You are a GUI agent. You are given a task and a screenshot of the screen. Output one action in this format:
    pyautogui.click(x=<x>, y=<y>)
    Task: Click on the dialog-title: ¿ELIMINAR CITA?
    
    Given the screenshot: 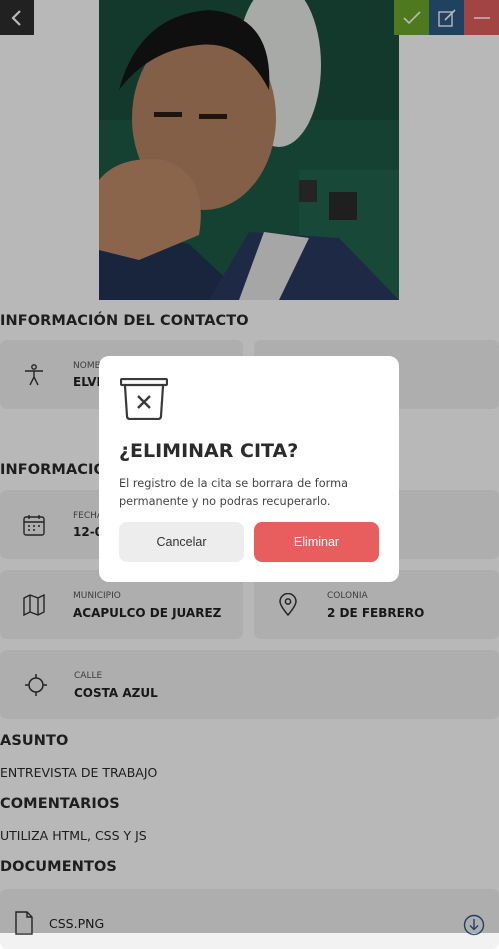 What is the action you would take?
    pyautogui.click(x=209, y=451)
    